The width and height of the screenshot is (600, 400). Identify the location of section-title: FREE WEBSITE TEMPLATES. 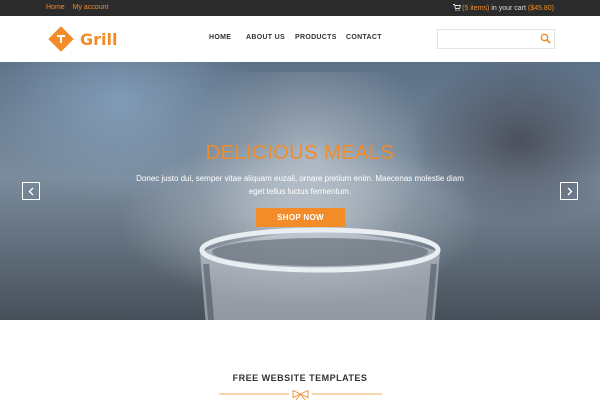
(300, 378).